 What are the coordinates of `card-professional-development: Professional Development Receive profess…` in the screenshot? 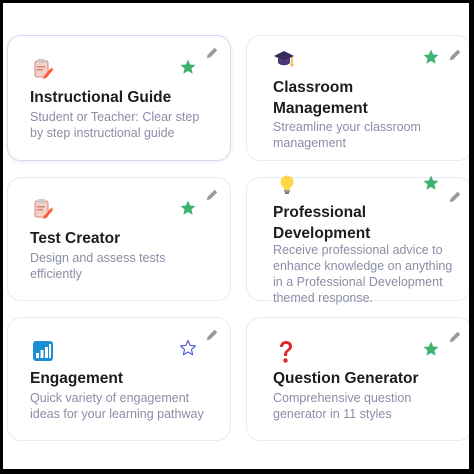 It's located at (357, 239).